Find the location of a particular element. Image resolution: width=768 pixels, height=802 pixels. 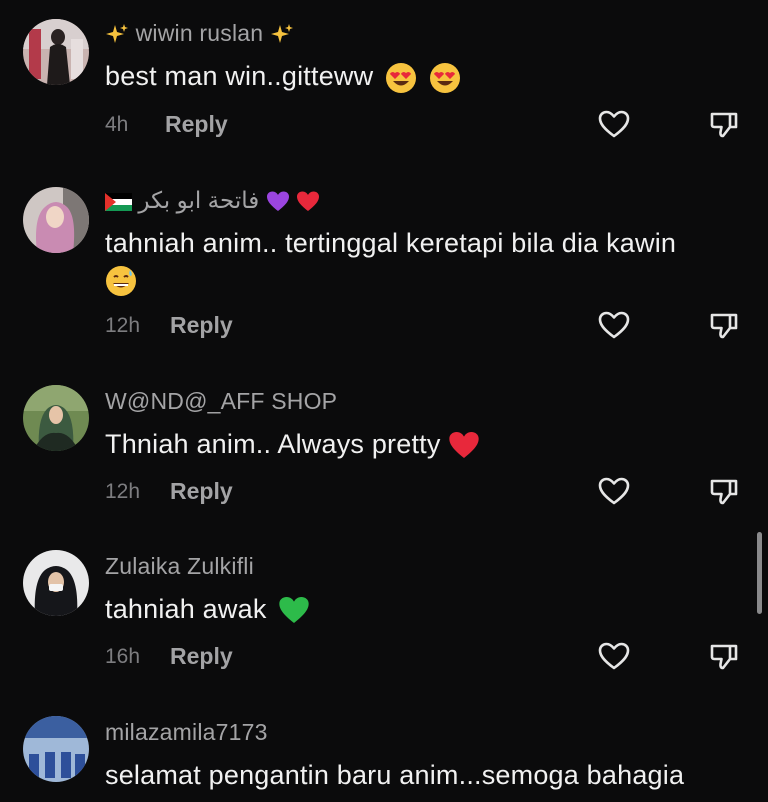

scrollbar is located at coordinates (759, 573).